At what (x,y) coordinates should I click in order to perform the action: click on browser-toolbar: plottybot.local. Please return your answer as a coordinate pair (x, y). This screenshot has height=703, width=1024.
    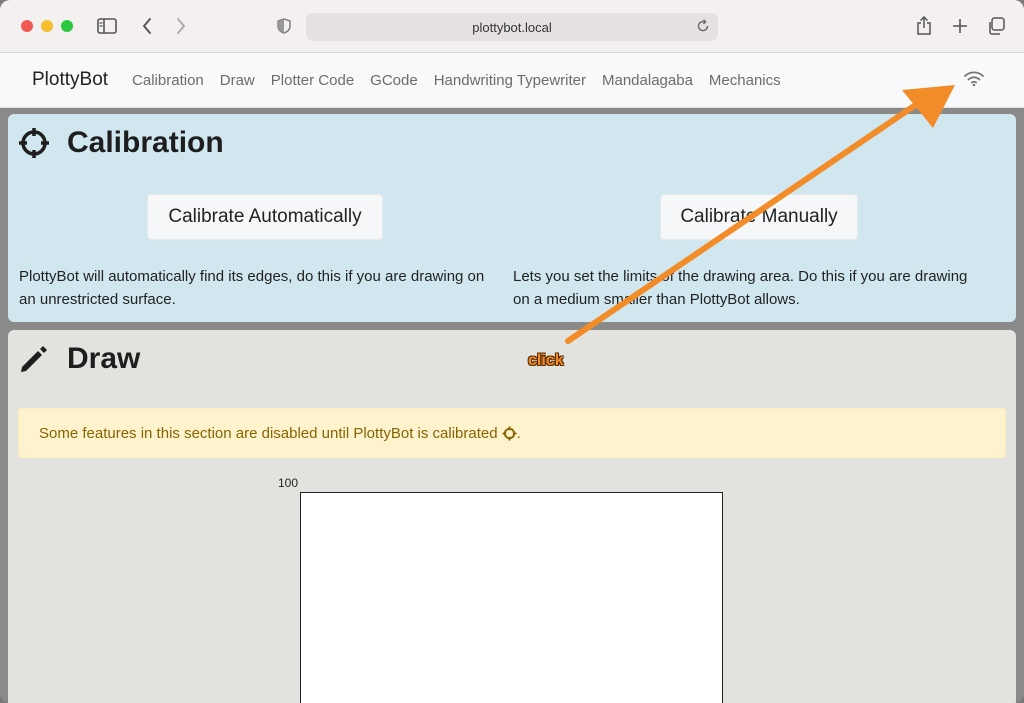
    Looking at the image, I should click on (512, 26).